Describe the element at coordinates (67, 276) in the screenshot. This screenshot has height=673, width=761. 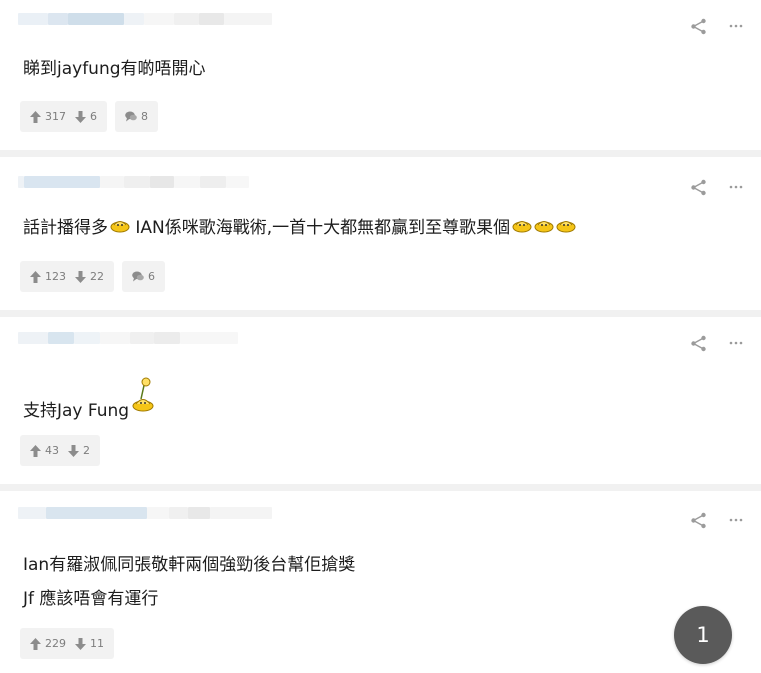
I see `vote-pill: 123 22` at that location.